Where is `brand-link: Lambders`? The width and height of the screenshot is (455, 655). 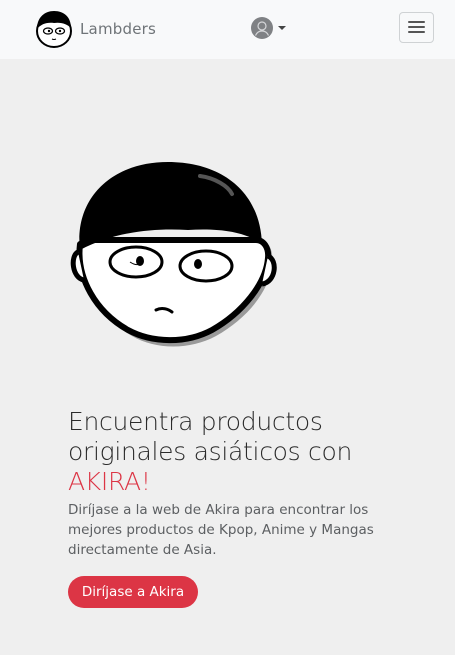
brand-link: Lambders is located at coordinates (95, 29).